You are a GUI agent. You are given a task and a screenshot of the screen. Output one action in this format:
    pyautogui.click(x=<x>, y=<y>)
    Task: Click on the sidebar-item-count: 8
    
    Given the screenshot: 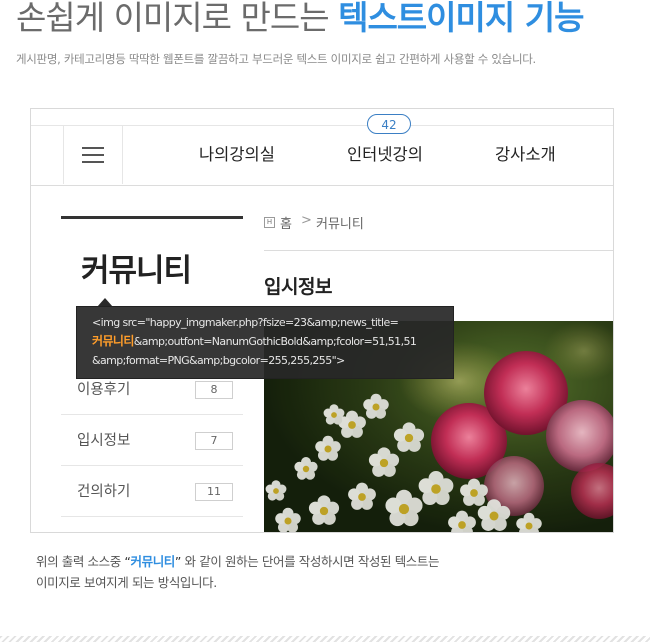 What is the action you would take?
    pyautogui.click(x=214, y=390)
    